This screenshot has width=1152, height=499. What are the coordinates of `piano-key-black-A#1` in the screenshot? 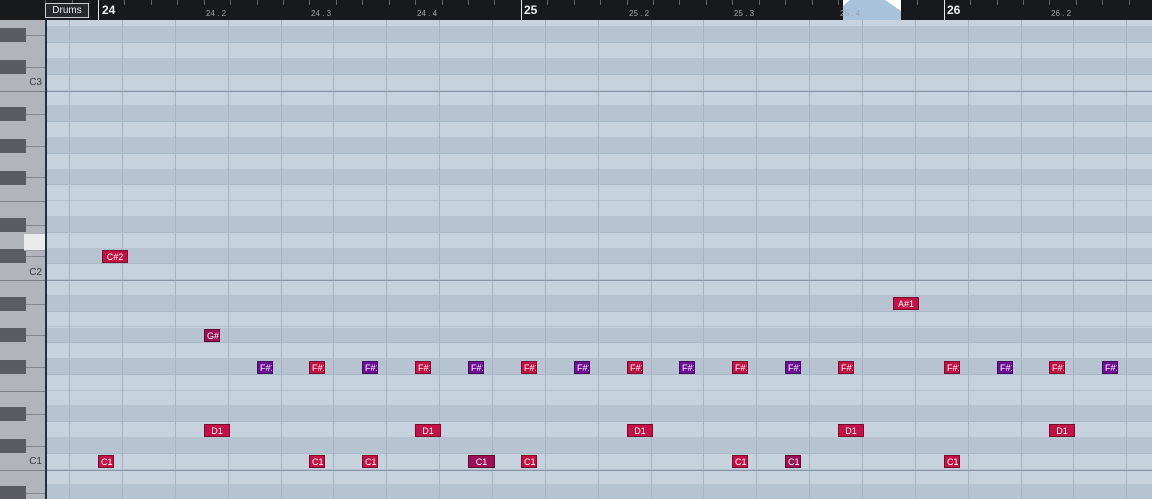 It's located at (13, 303).